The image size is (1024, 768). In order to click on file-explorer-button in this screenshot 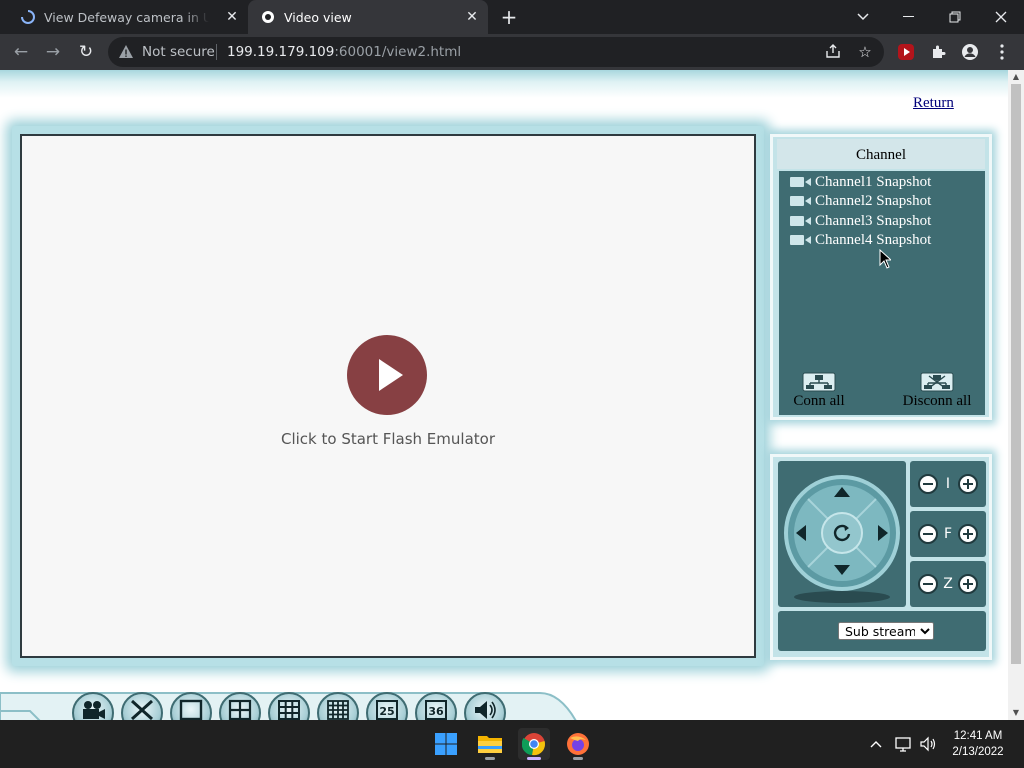, I will do `click(490, 744)`.